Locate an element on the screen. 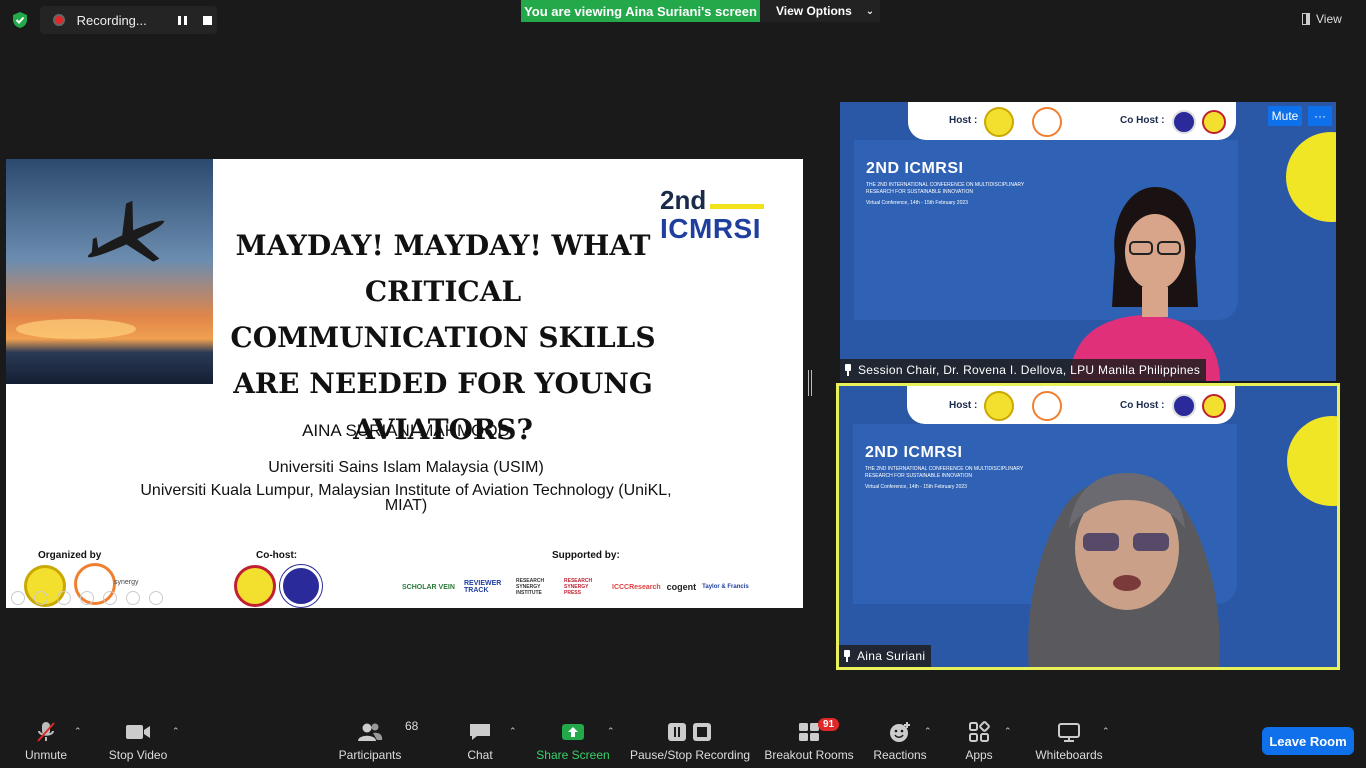 Image resolution: width=1366 pixels, height=768 pixels. pause-recording-button is located at coordinates (182, 20).